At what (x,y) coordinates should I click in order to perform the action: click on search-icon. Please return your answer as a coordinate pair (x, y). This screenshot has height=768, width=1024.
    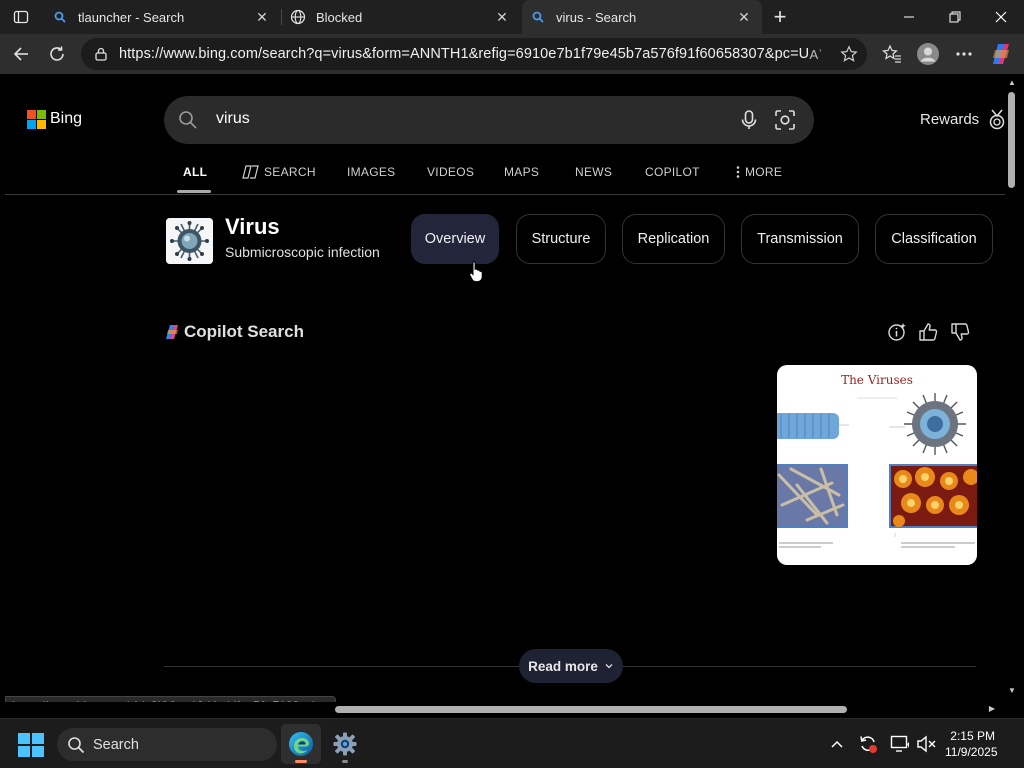
    Looking at the image, I should click on (188, 120).